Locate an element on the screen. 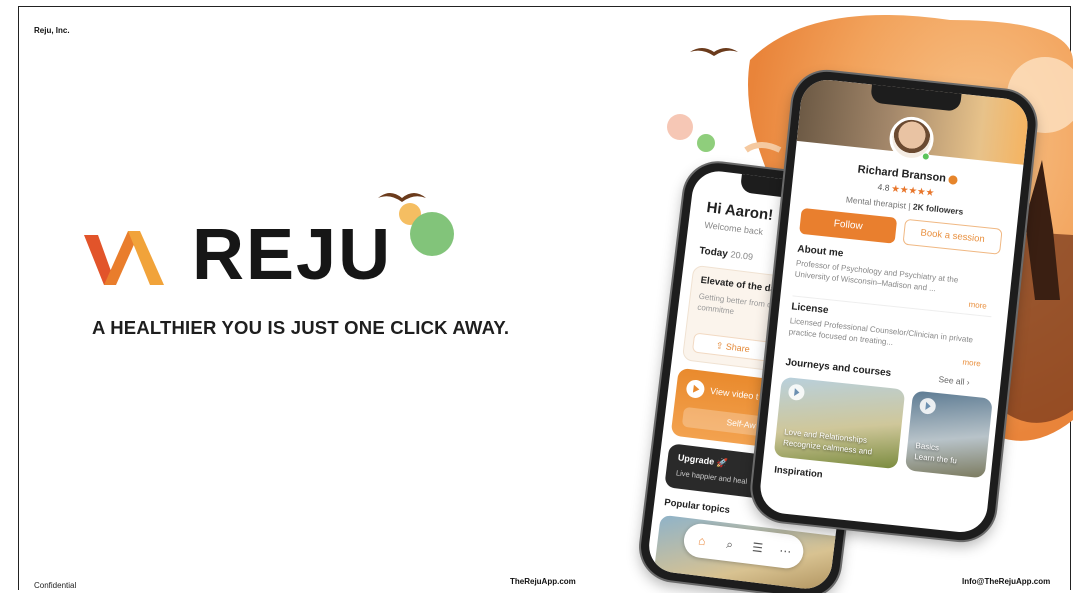 Image resolution: width=1073 pixels, height=593 pixels. course-subtitle: Learn the fu is located at coordinates (935, 458).